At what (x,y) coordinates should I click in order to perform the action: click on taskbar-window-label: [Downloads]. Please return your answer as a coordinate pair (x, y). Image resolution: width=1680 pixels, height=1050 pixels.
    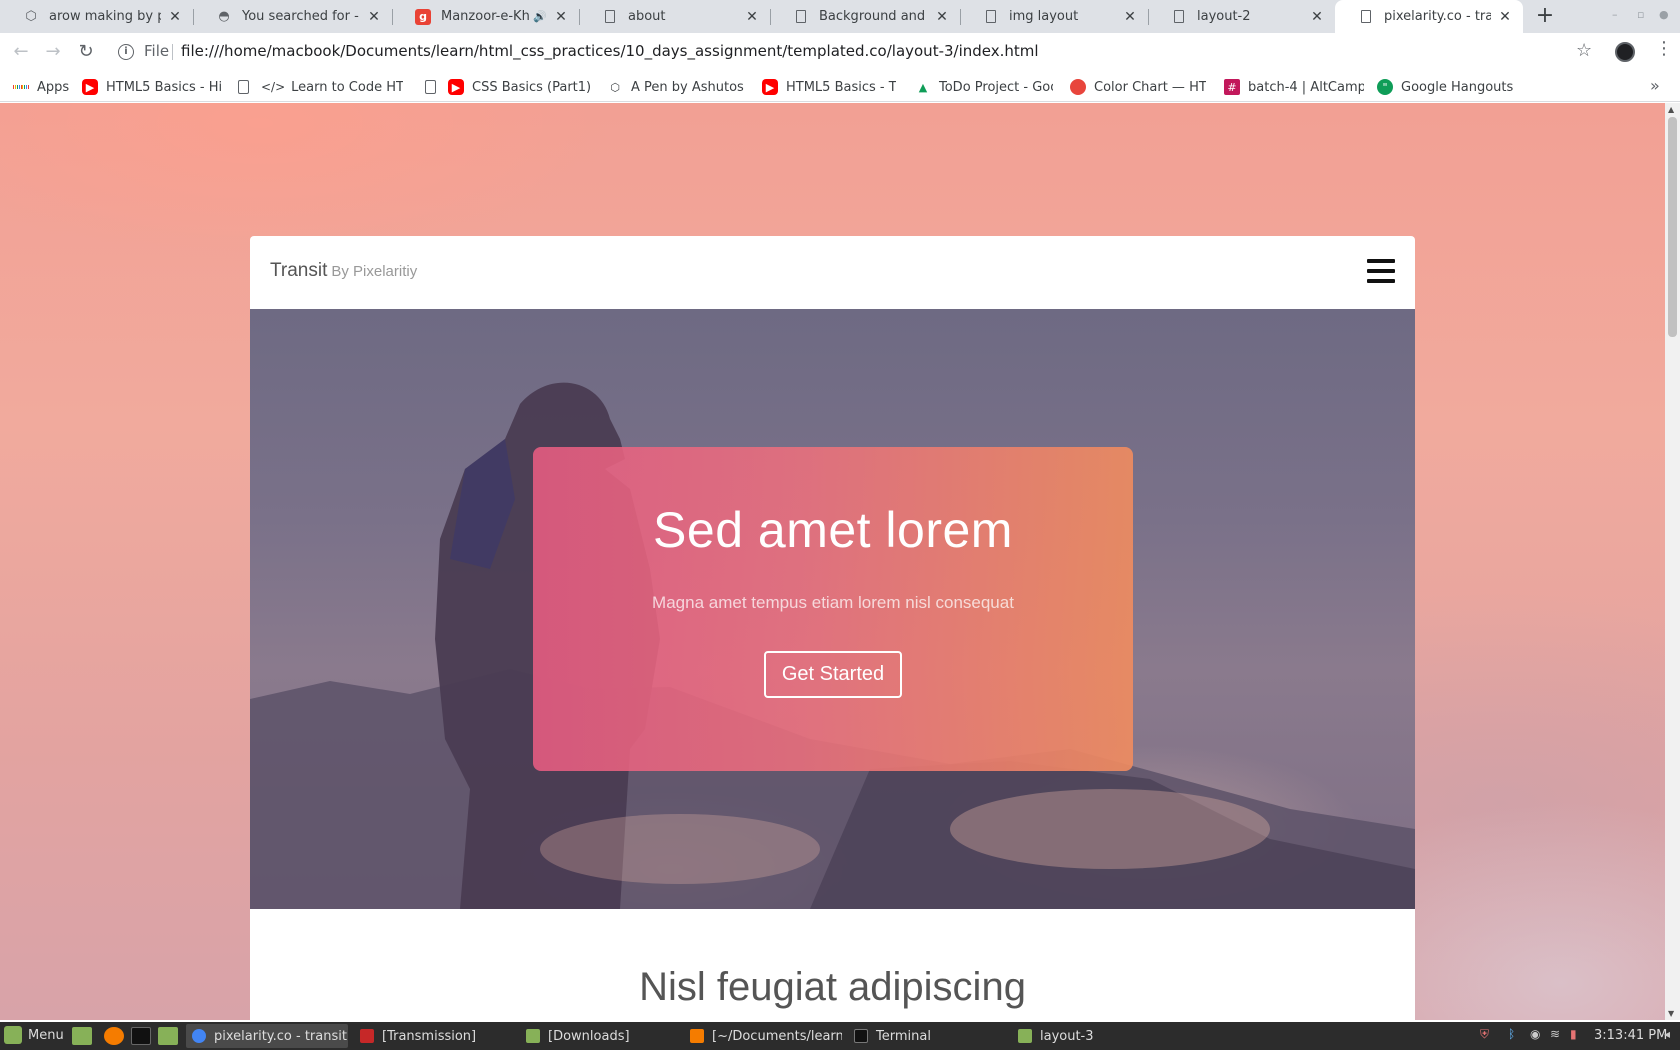
    Looking at the image, I should click on (589, 1036).